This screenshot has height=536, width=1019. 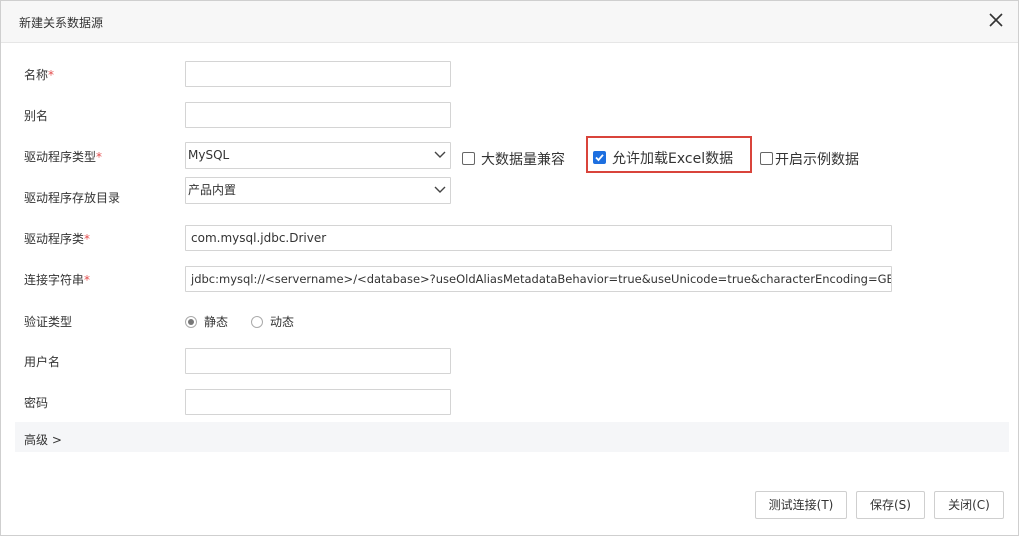 What do you see at coordinates (663, 158) in the screenshot?
I see `allow-excel-checkbox: 允许加载Excel数据` at bounding box center [663, 158].